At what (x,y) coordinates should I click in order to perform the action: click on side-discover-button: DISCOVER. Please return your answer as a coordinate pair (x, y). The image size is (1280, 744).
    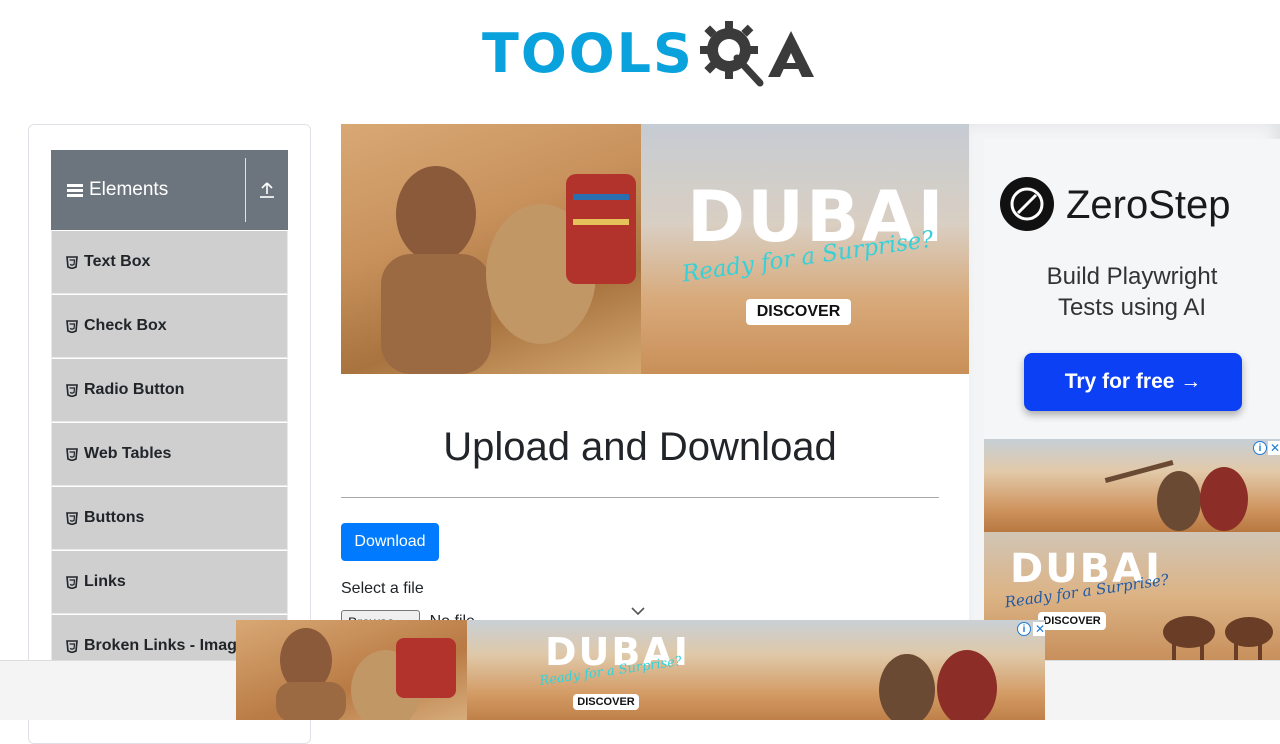
    Looking at the image, I should click on (1072, 621).